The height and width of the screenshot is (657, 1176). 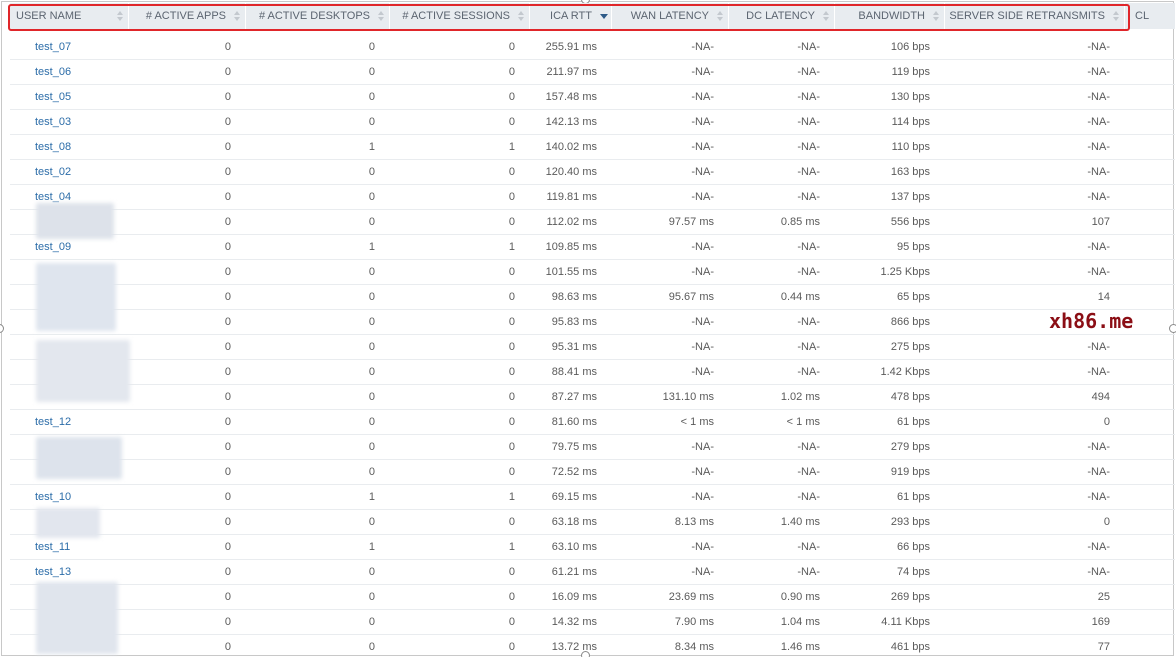 I want to click on wan-latency-cell: < 1 ms, so click(x=697, y=422).